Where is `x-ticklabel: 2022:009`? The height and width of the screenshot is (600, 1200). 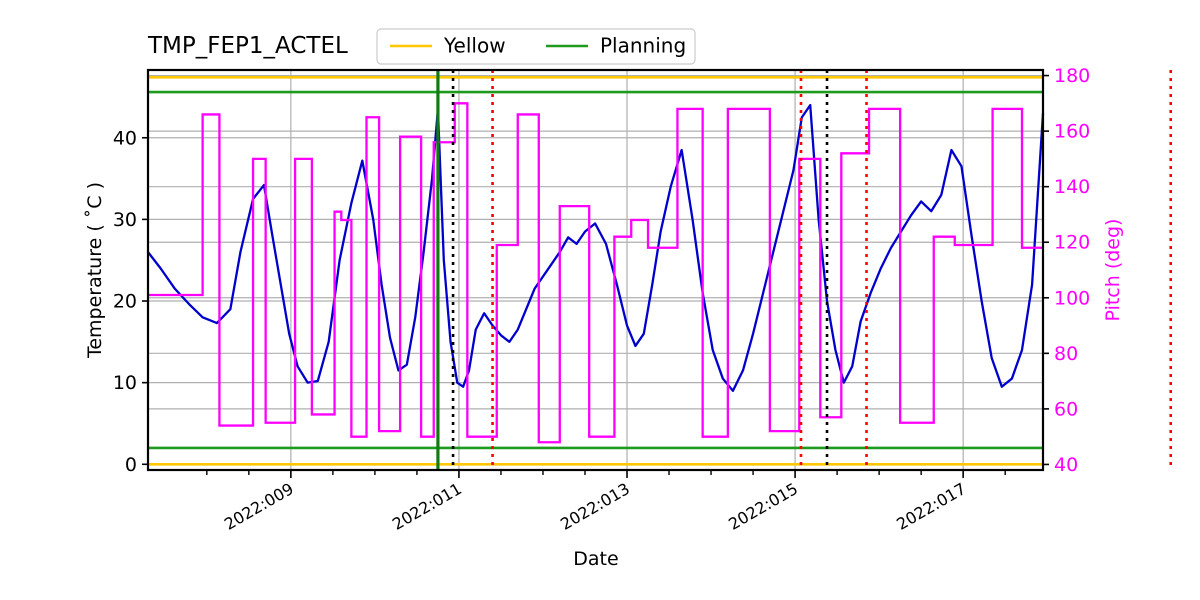 x-ticklabel: 2022:009 is located at coordinates (259, 506).